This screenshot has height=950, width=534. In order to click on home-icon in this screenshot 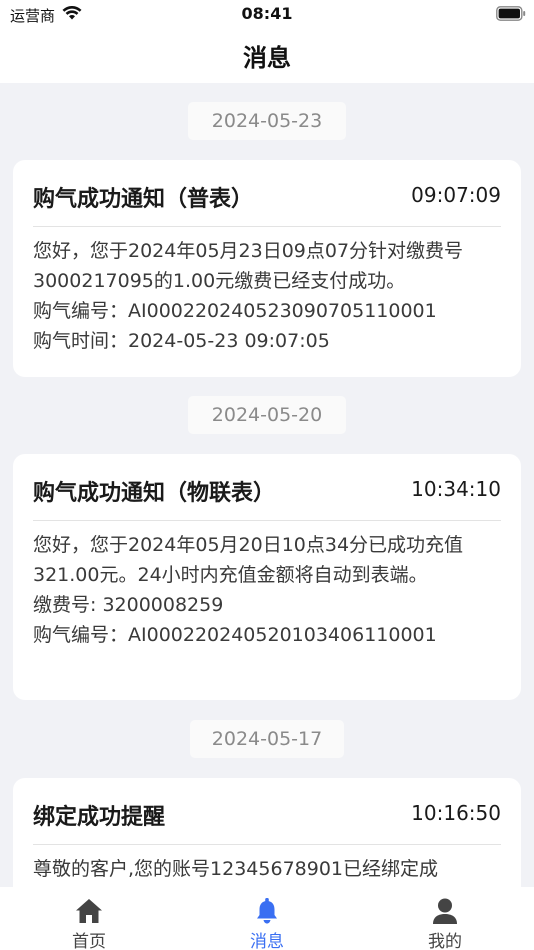, I will do `click(89, 911)`.